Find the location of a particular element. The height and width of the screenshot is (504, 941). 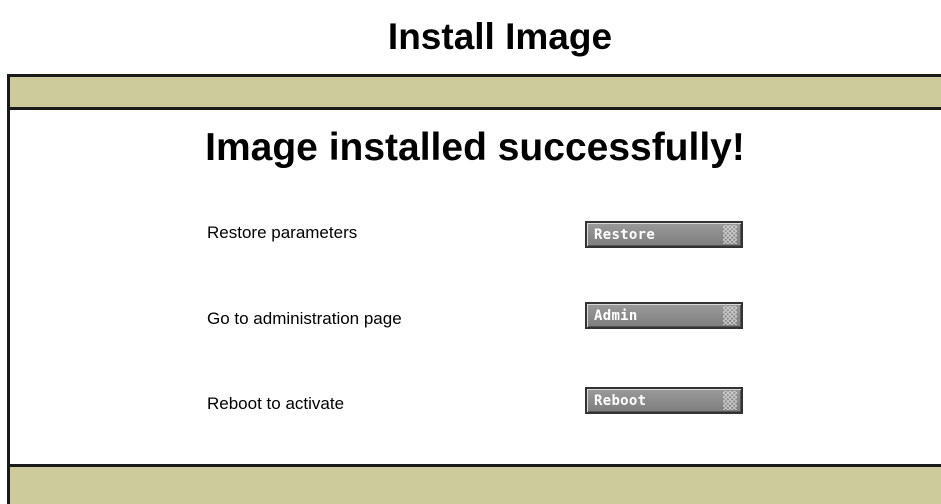

reboot-button: Reboot is located at coordinates (664, 400).